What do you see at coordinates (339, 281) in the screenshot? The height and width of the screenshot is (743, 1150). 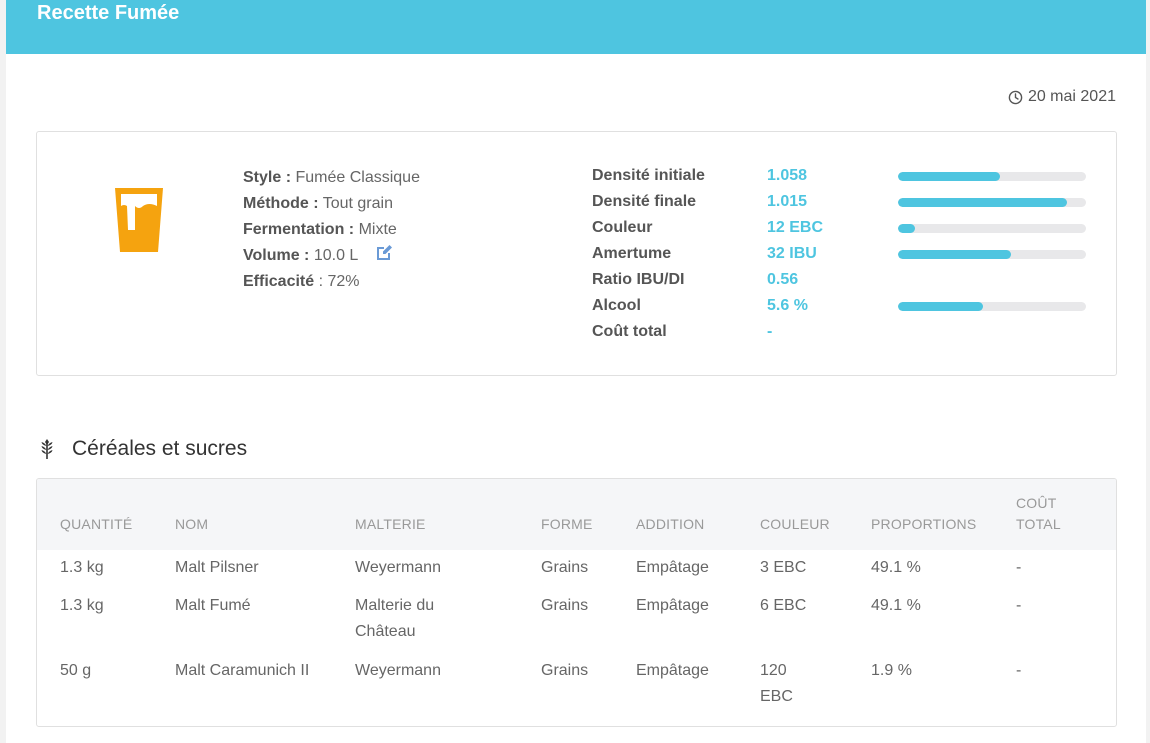 I see `efficiency-value: : 72%` at bounding box center [339, 281].